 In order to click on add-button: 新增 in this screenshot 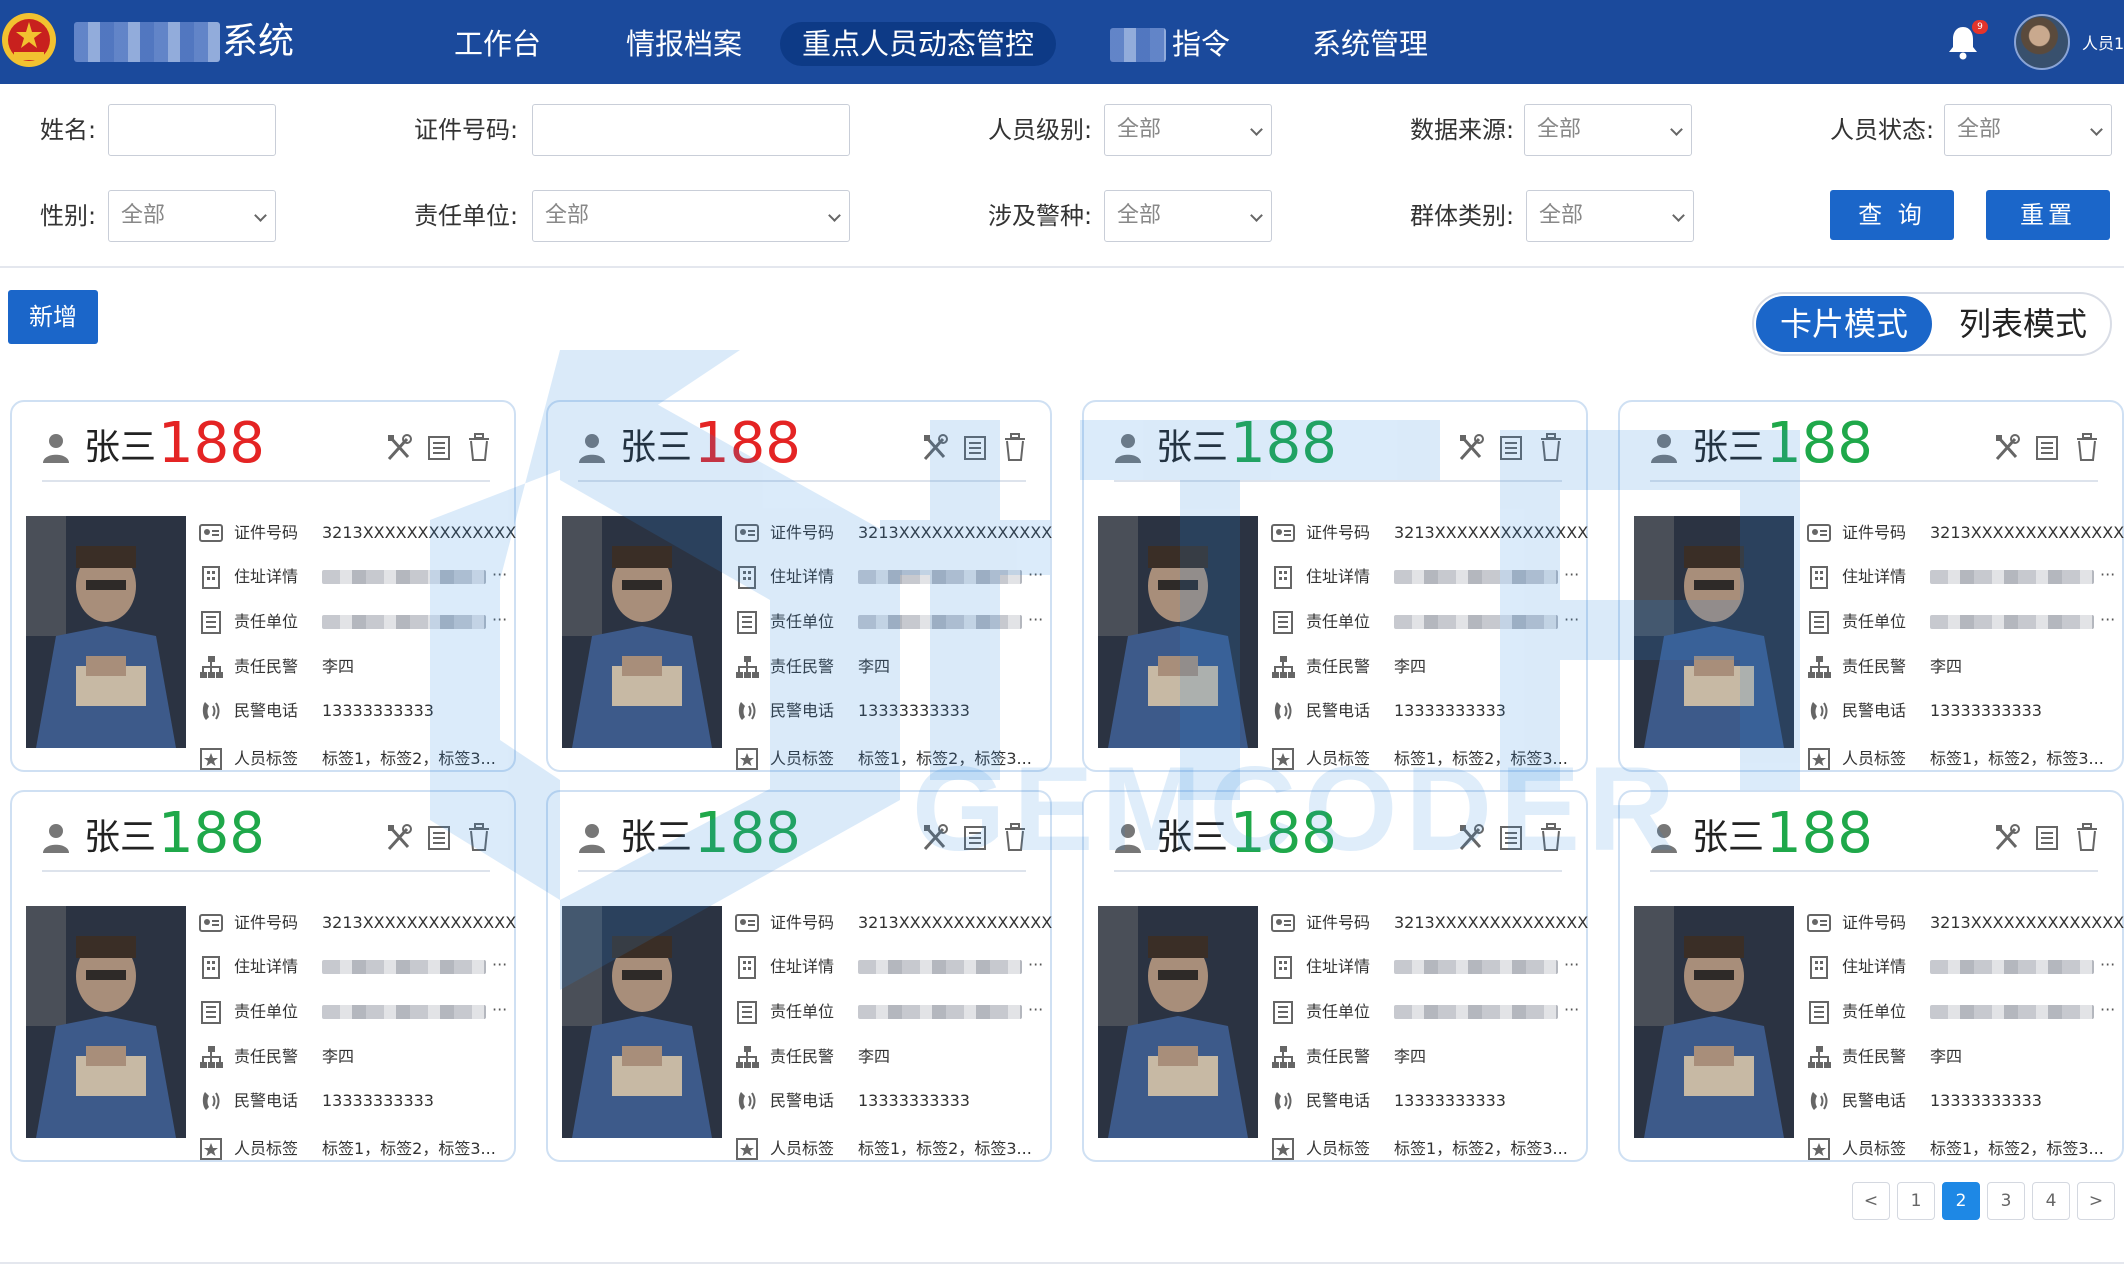, I will do `click(53, 317)`.